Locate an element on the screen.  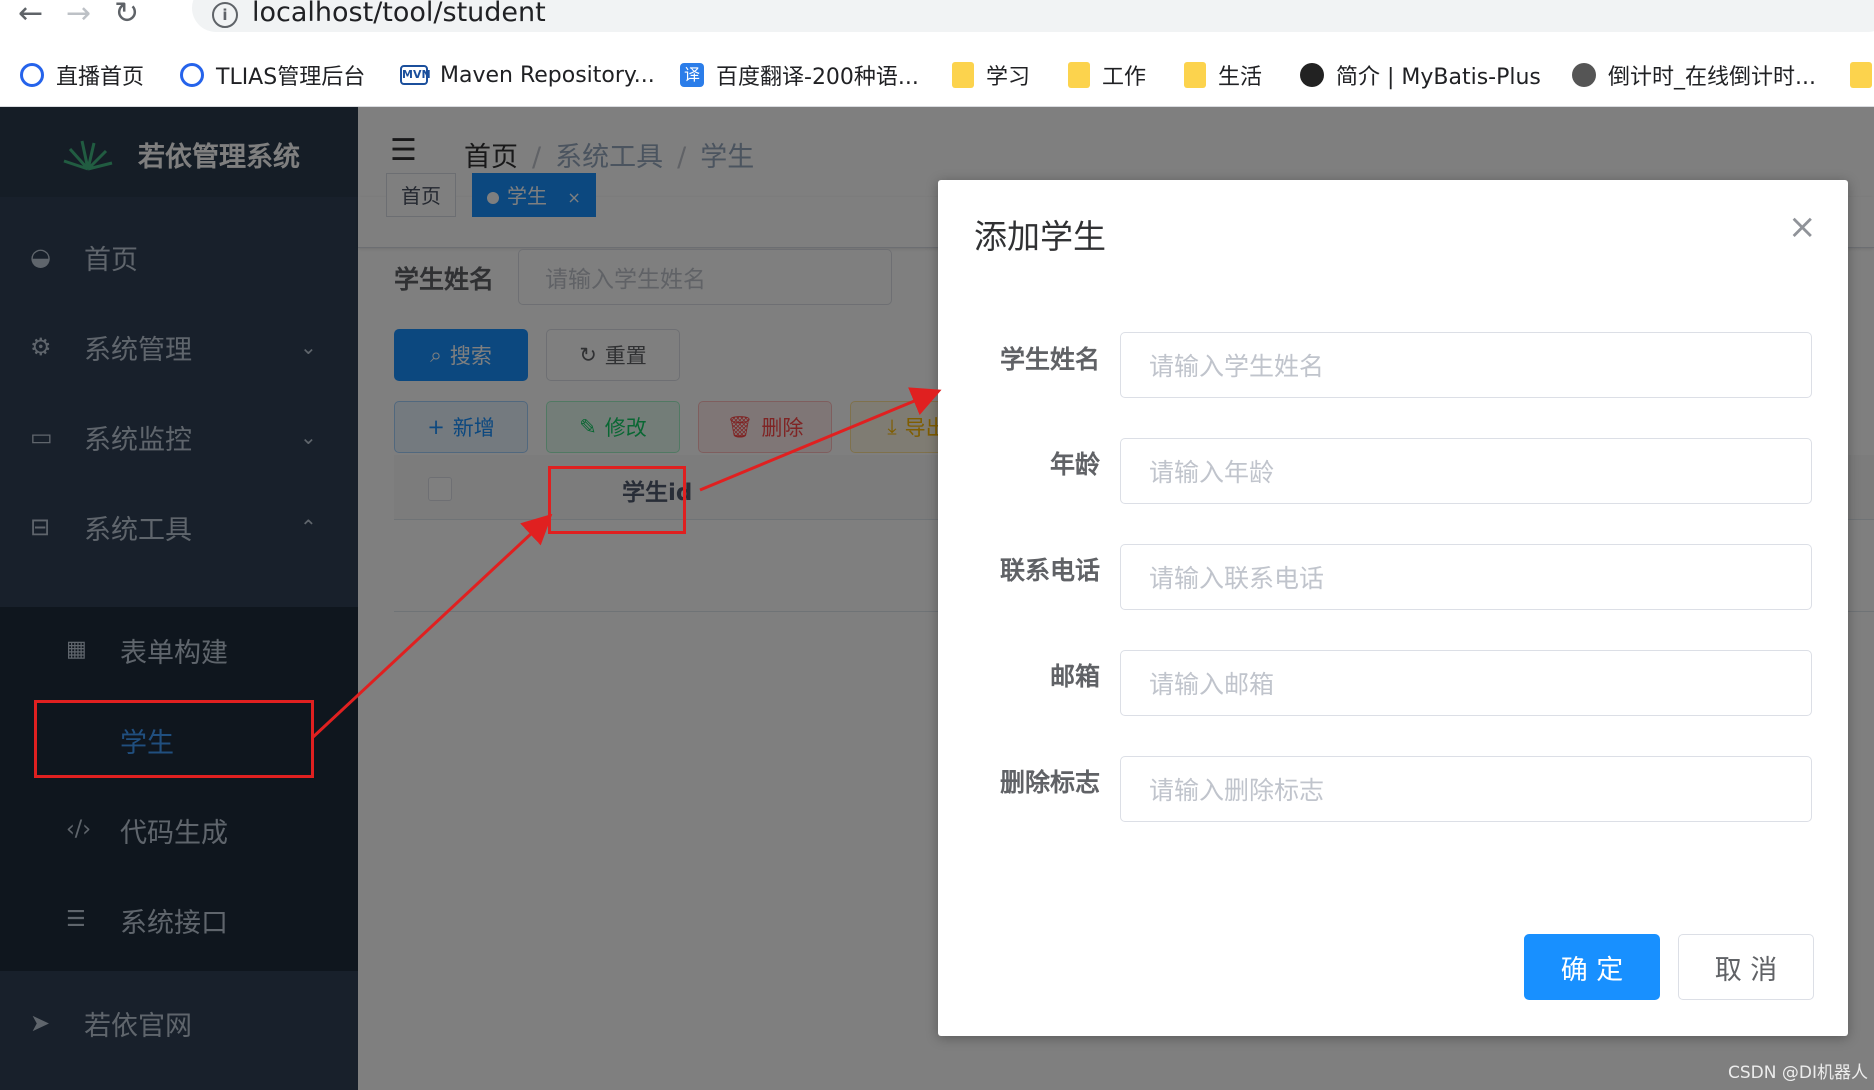
forward-icon: → is located at coordinates (78, 15).